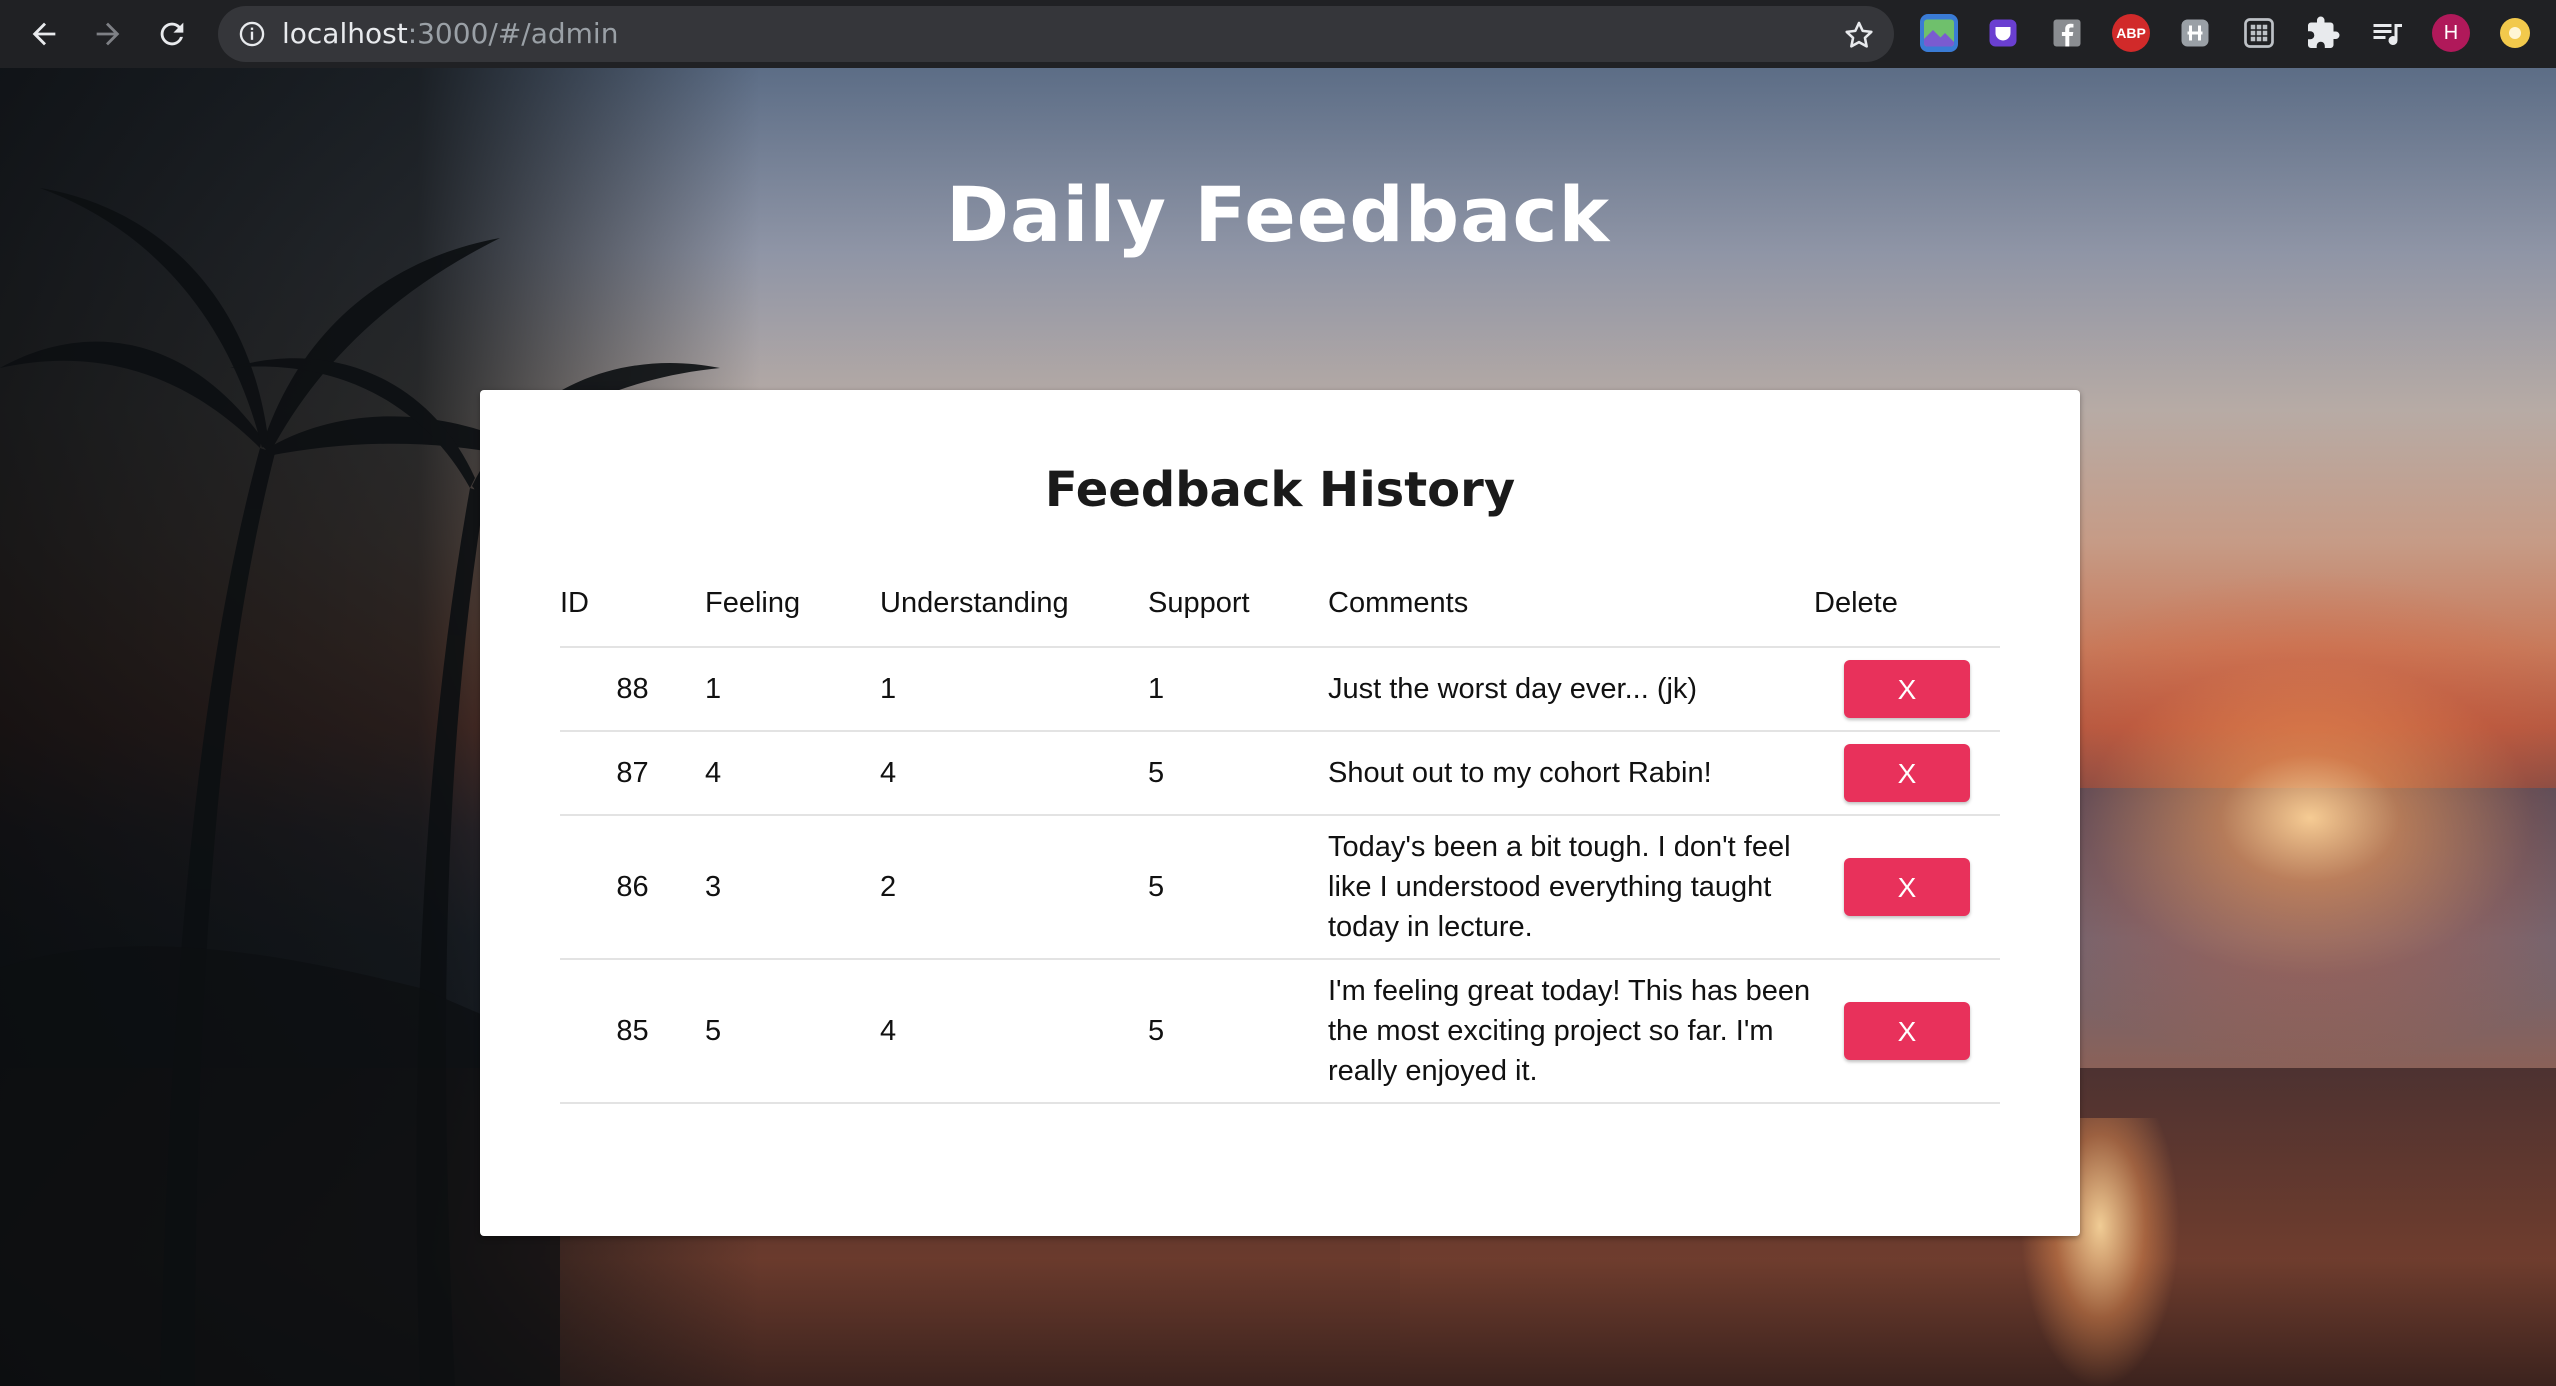 The width and height of the screenshot is (2556, 1386). I want to click on update-indicator-icon, so click(2515, 33).